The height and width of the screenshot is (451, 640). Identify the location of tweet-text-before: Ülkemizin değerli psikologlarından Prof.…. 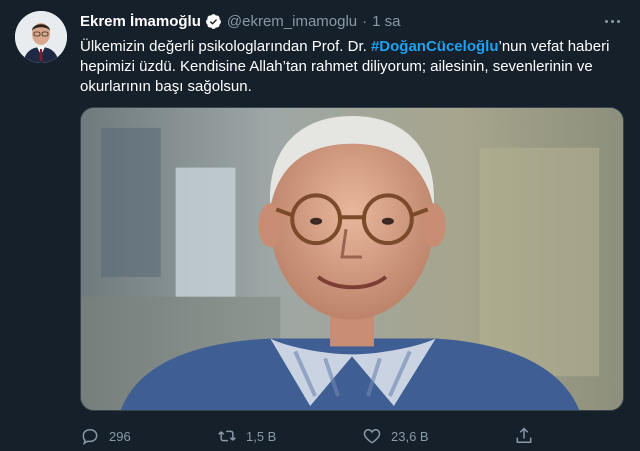
(225, 46).